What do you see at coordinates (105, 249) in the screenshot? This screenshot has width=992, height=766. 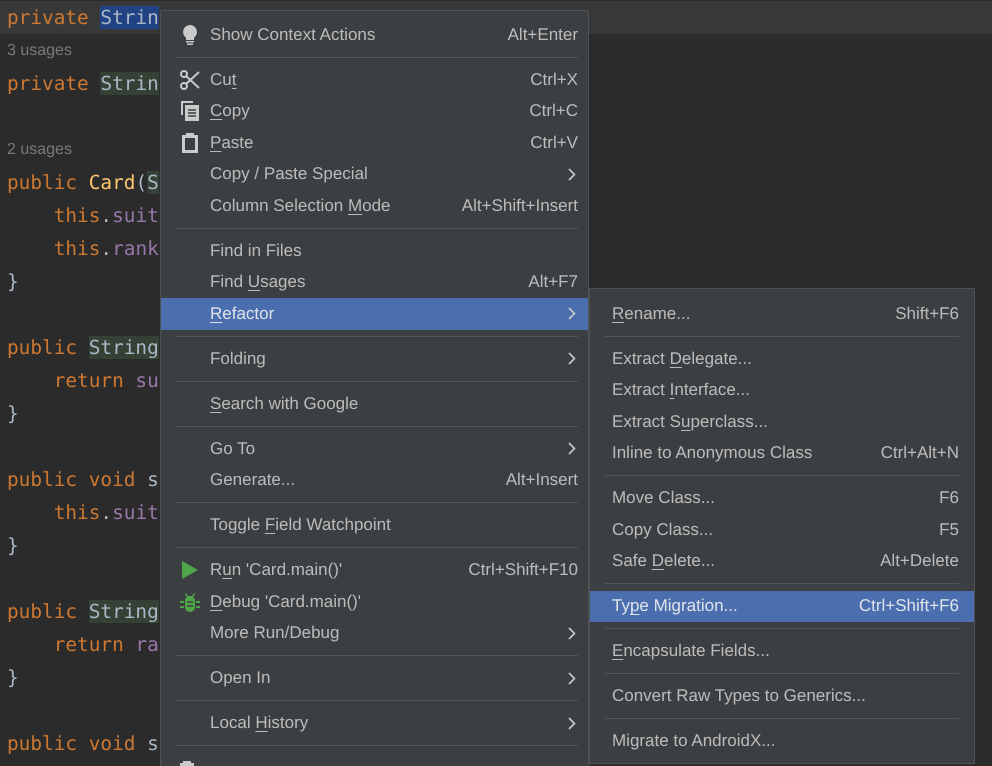 I see `code-line: this.rank` at bounding box center [105, 249].